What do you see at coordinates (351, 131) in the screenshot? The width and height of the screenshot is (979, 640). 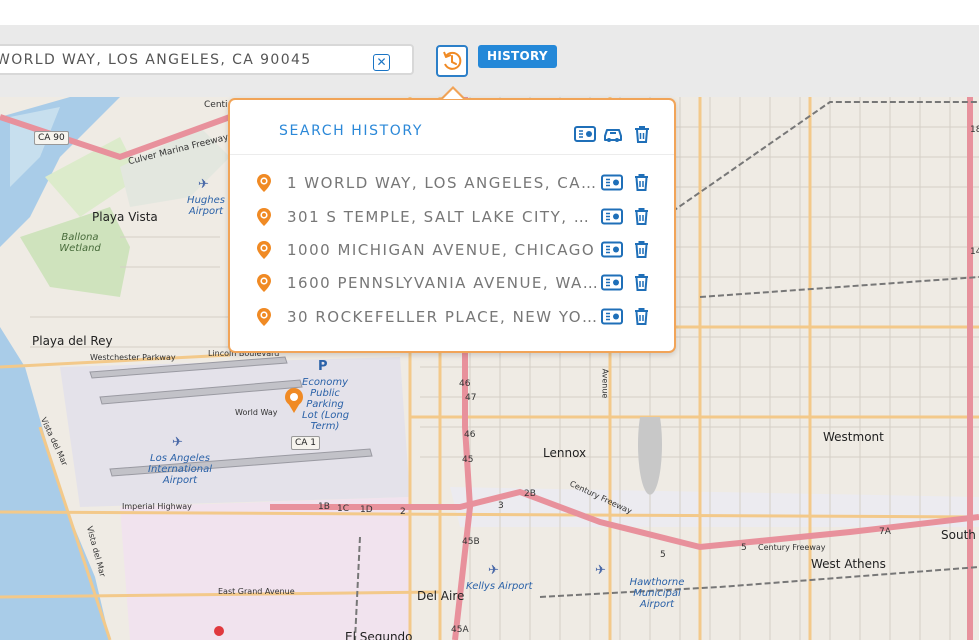 I see `popup-title: SEARCH HISTORY` at bounding box center [351, 131].